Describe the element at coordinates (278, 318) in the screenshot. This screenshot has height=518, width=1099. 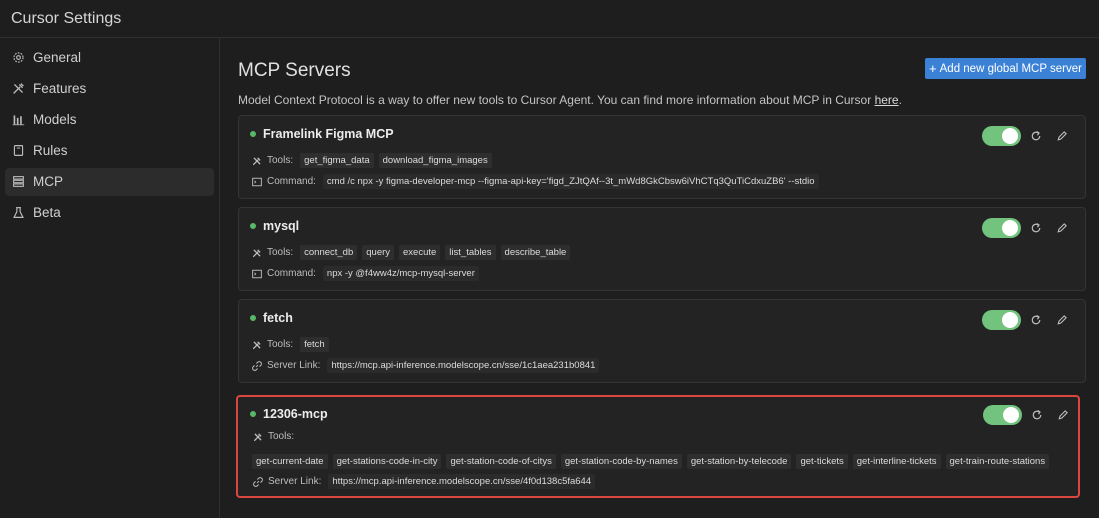
I see `server-name-text: fetch` at that location.